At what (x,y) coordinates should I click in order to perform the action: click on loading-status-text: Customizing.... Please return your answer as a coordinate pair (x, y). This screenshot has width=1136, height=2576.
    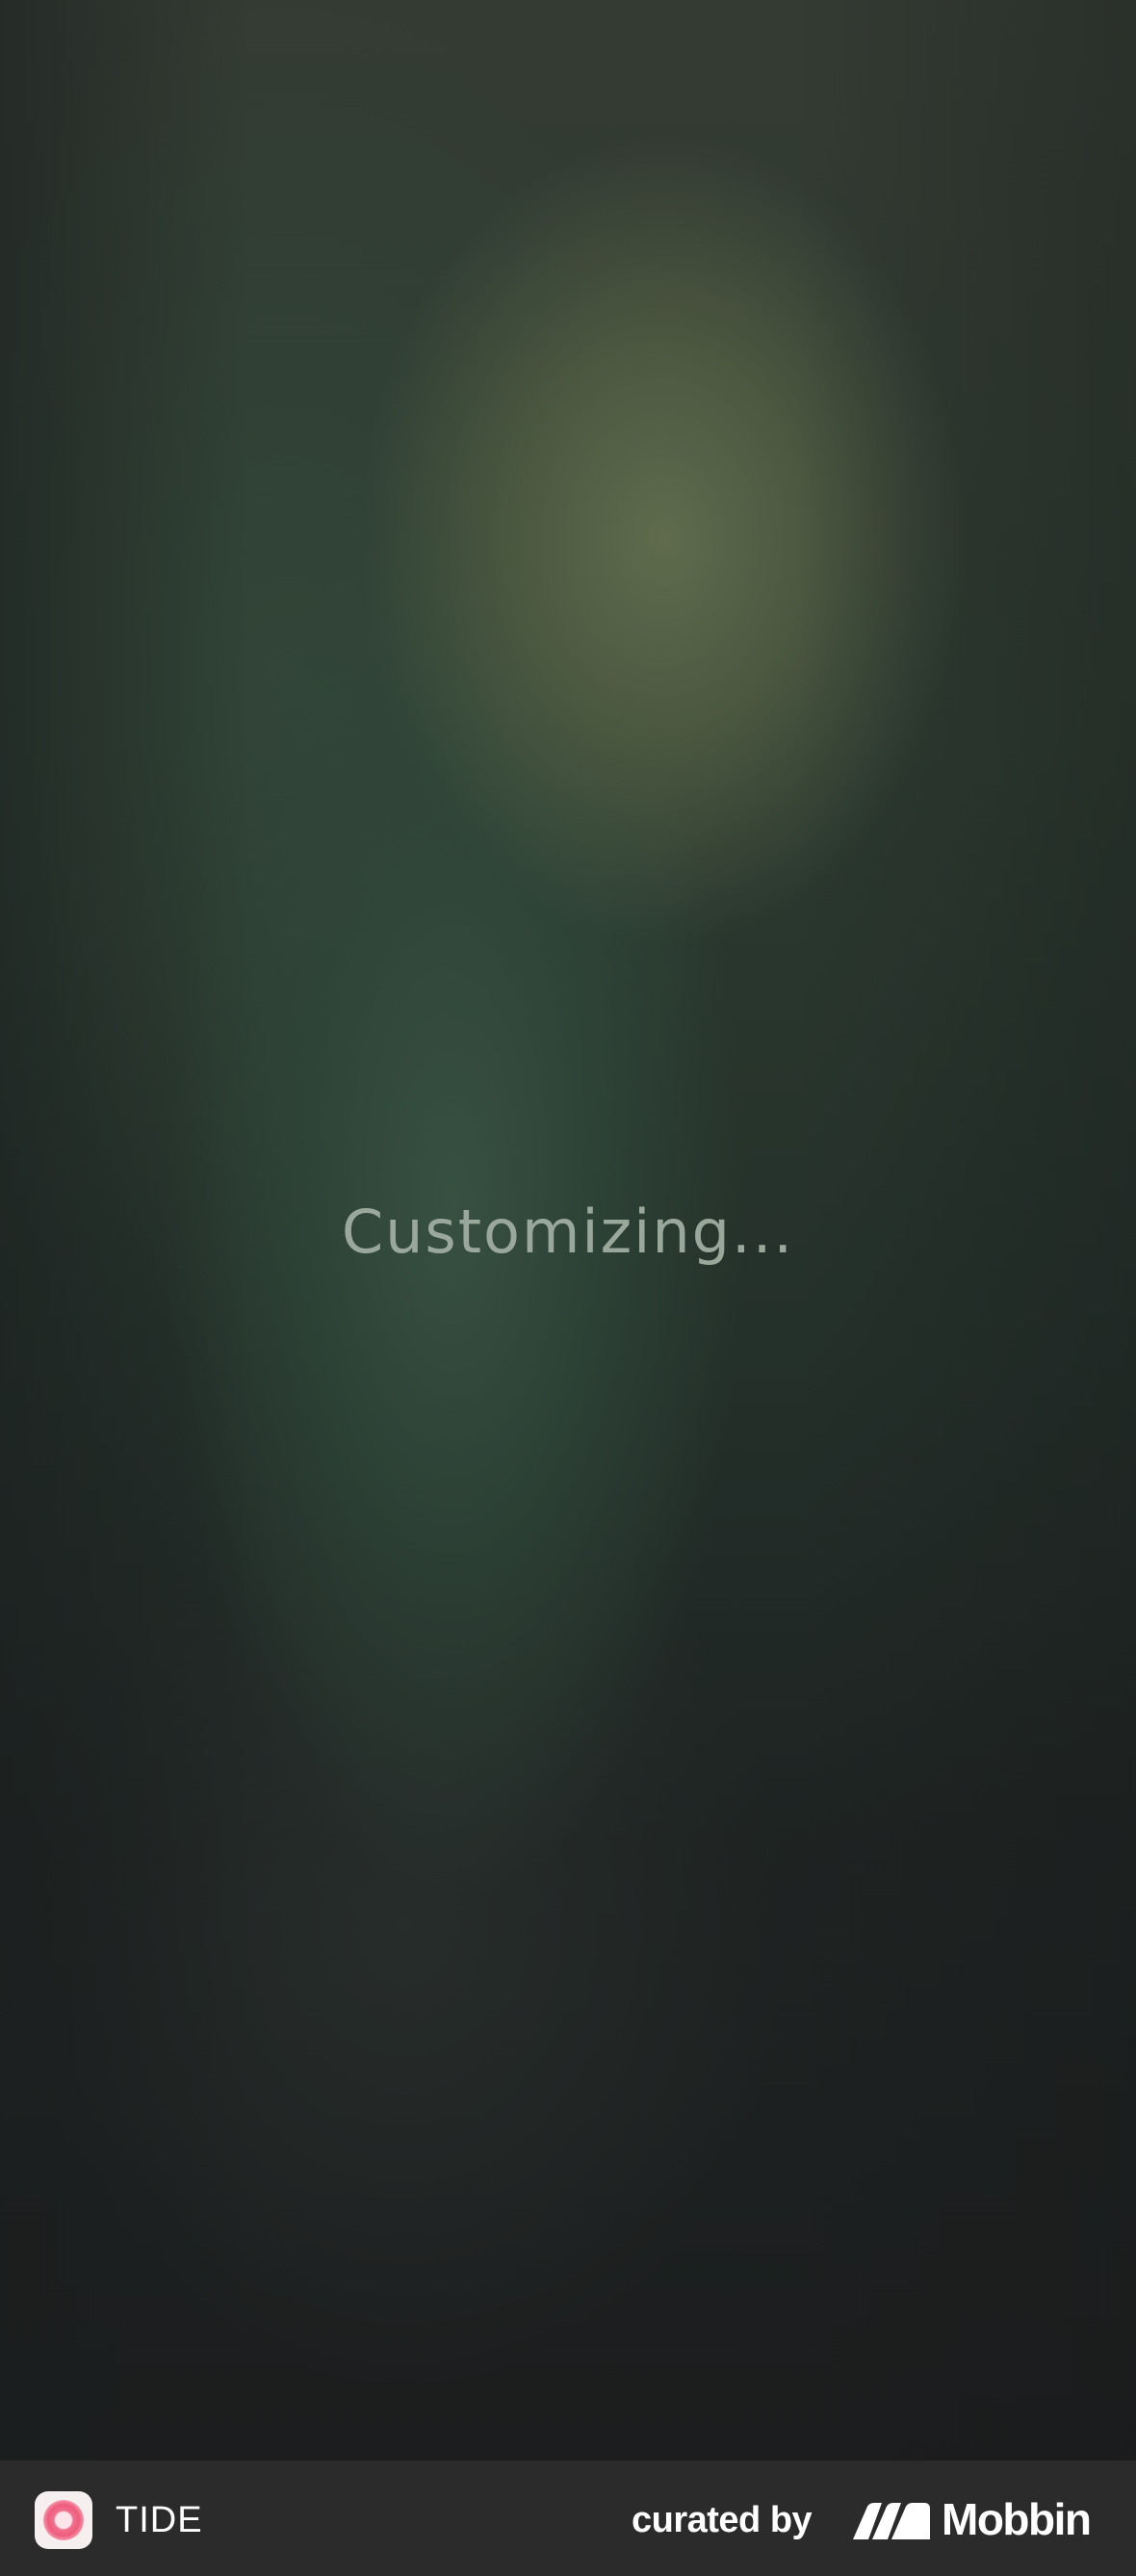
    Looking at the image, I should click on (568, 1232).